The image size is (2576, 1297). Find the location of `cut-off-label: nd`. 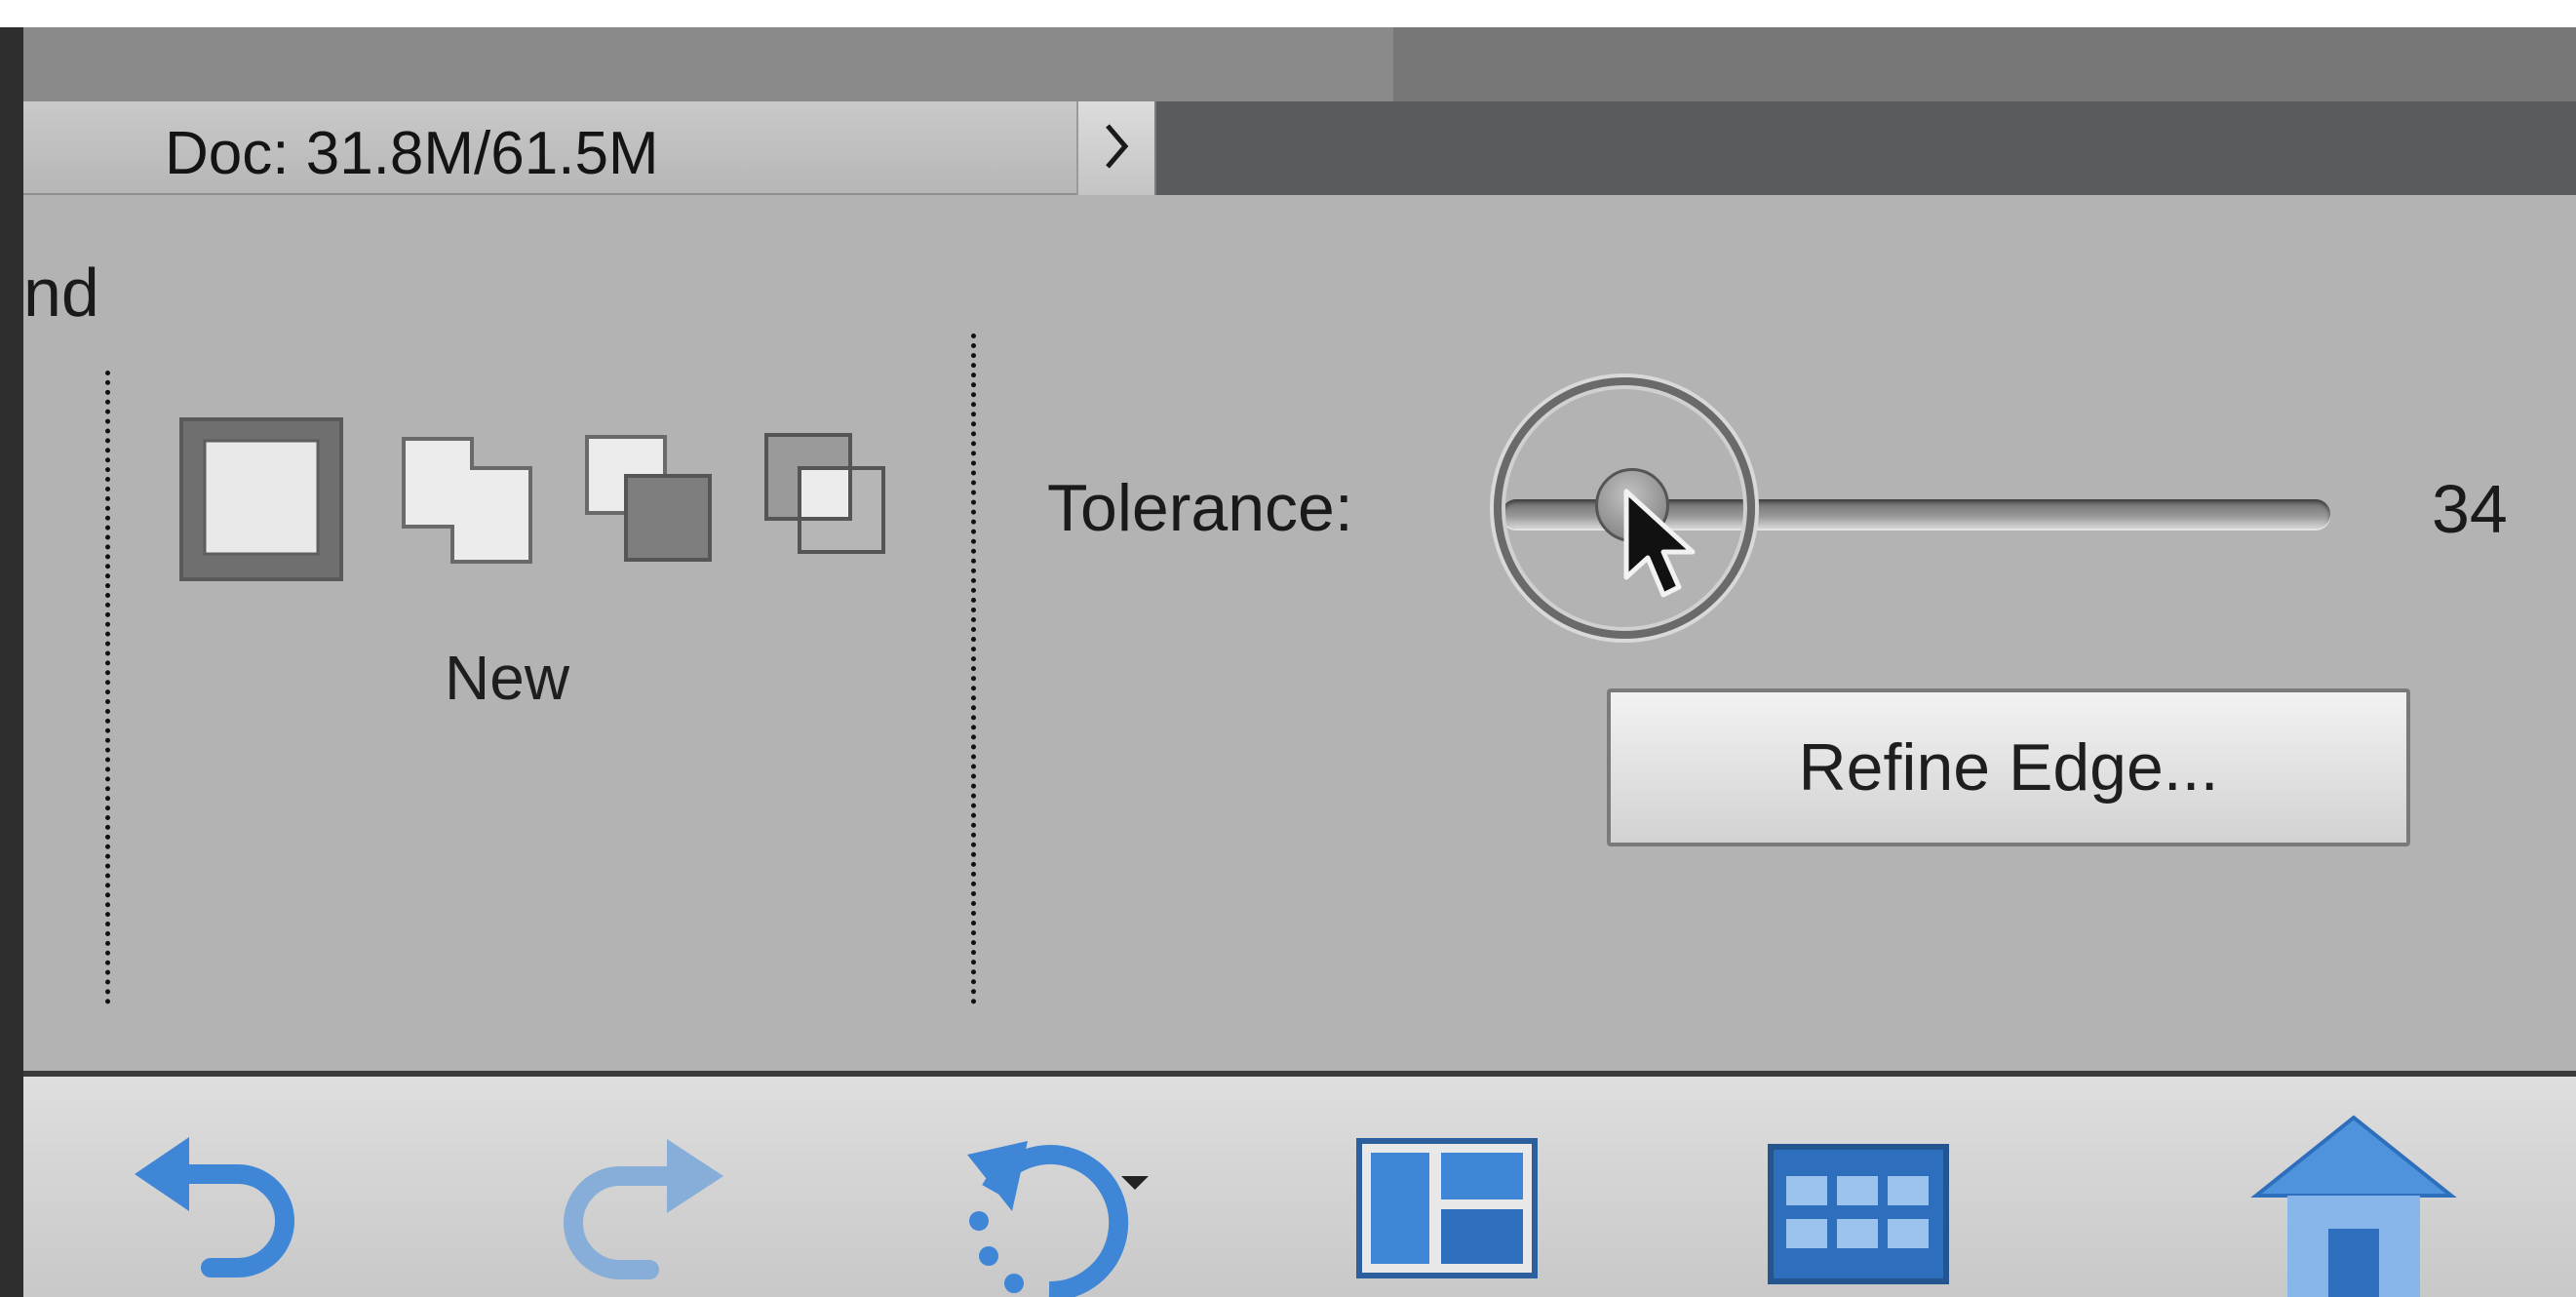

cut-off-label: nd is located at coordinates (61, 293).